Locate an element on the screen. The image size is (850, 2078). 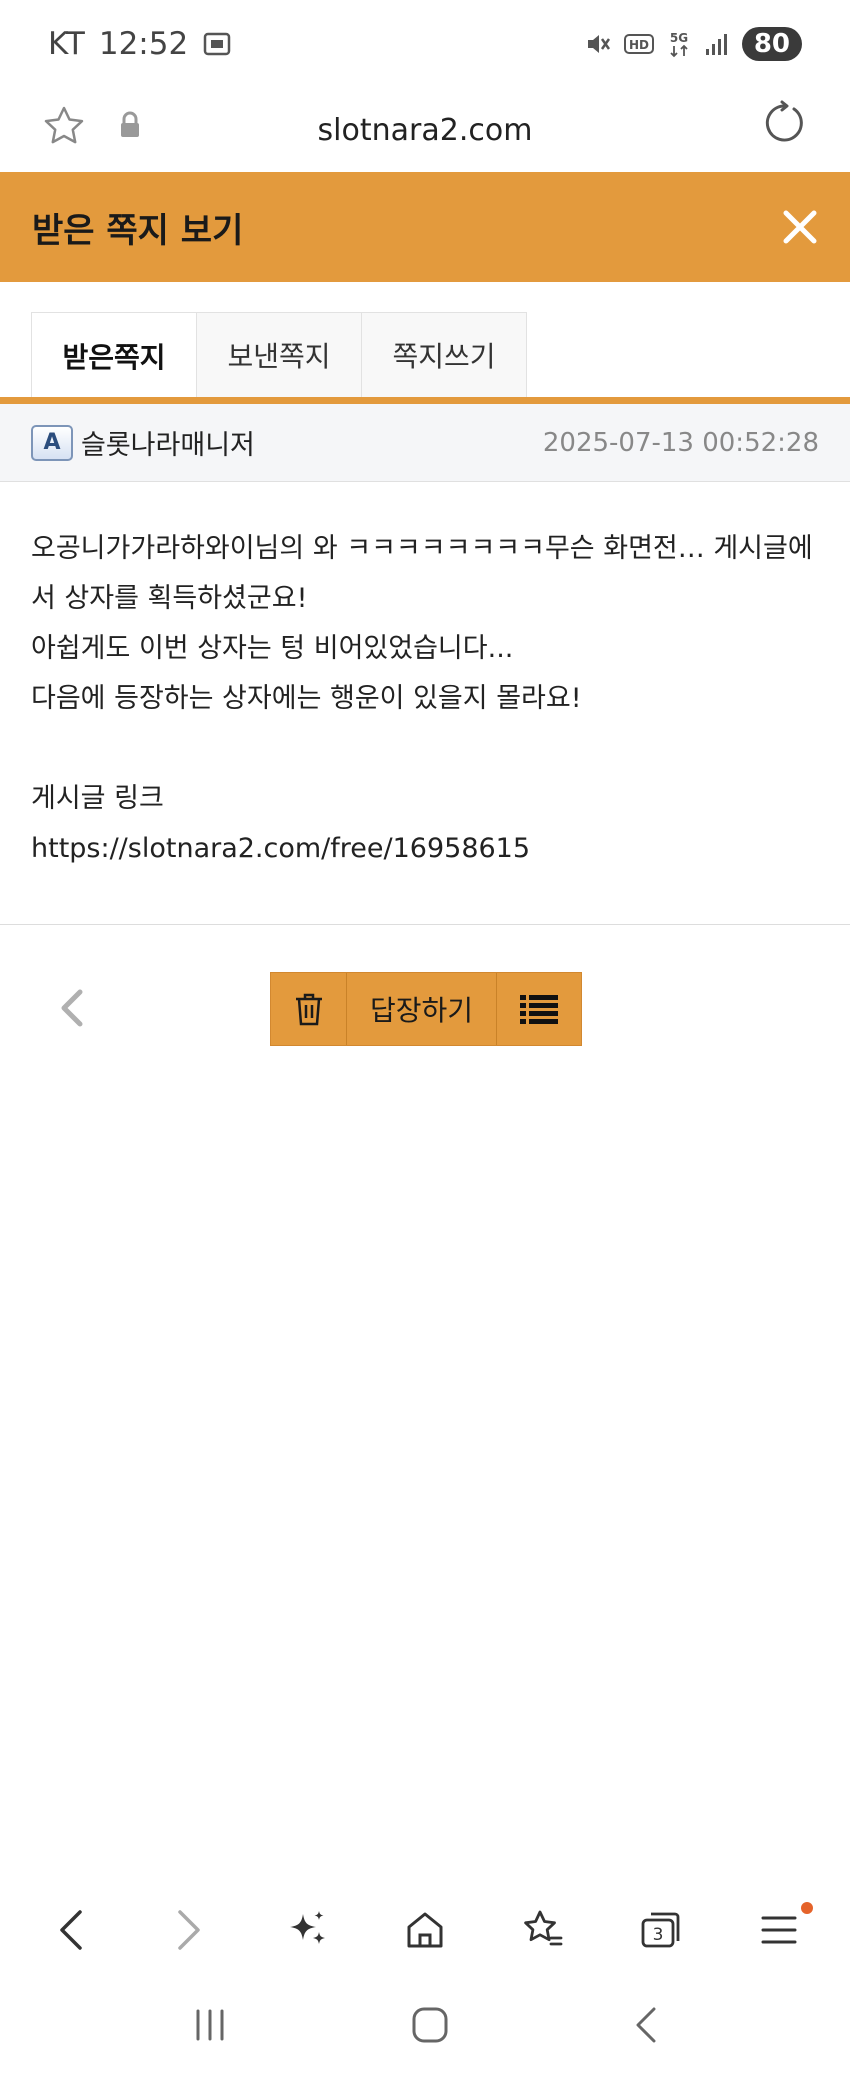
mute-icon is located at coordinates (598, 44).